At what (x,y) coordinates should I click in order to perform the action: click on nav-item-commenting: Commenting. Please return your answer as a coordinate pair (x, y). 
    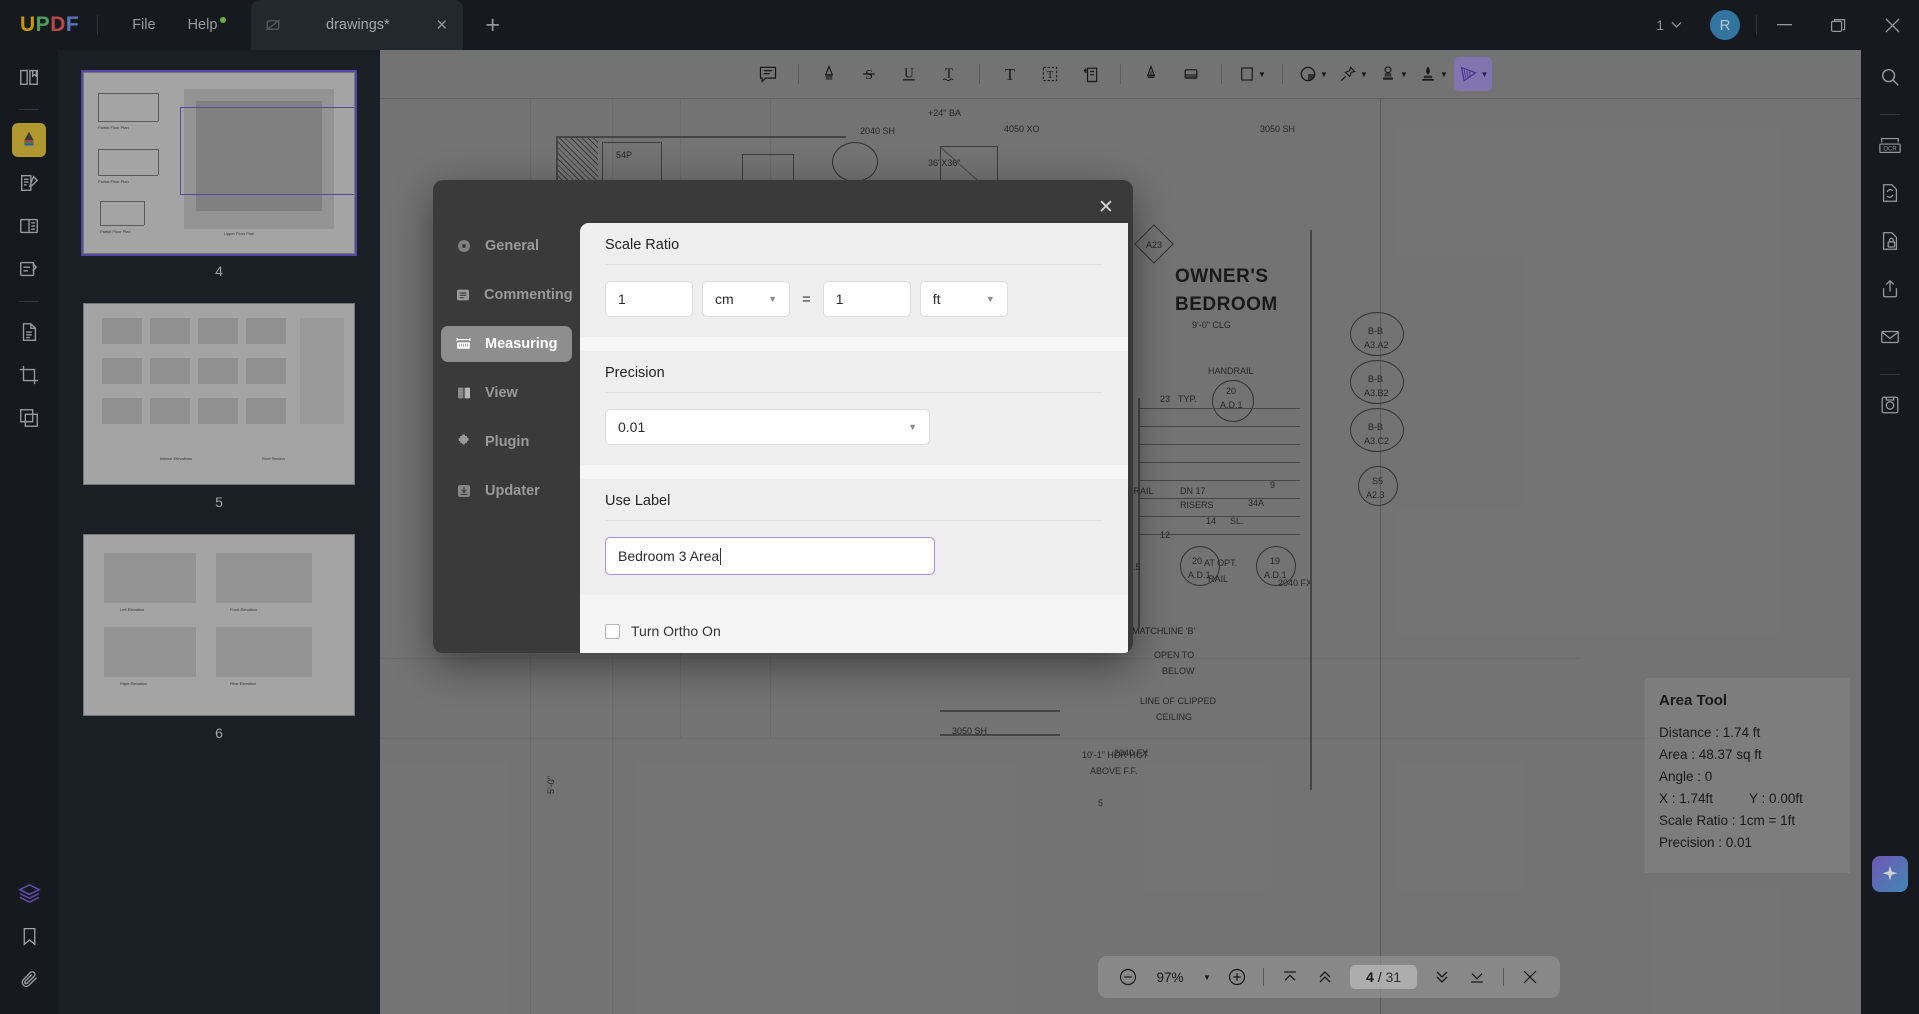
    Looking at the image, I should click on (507, 295).